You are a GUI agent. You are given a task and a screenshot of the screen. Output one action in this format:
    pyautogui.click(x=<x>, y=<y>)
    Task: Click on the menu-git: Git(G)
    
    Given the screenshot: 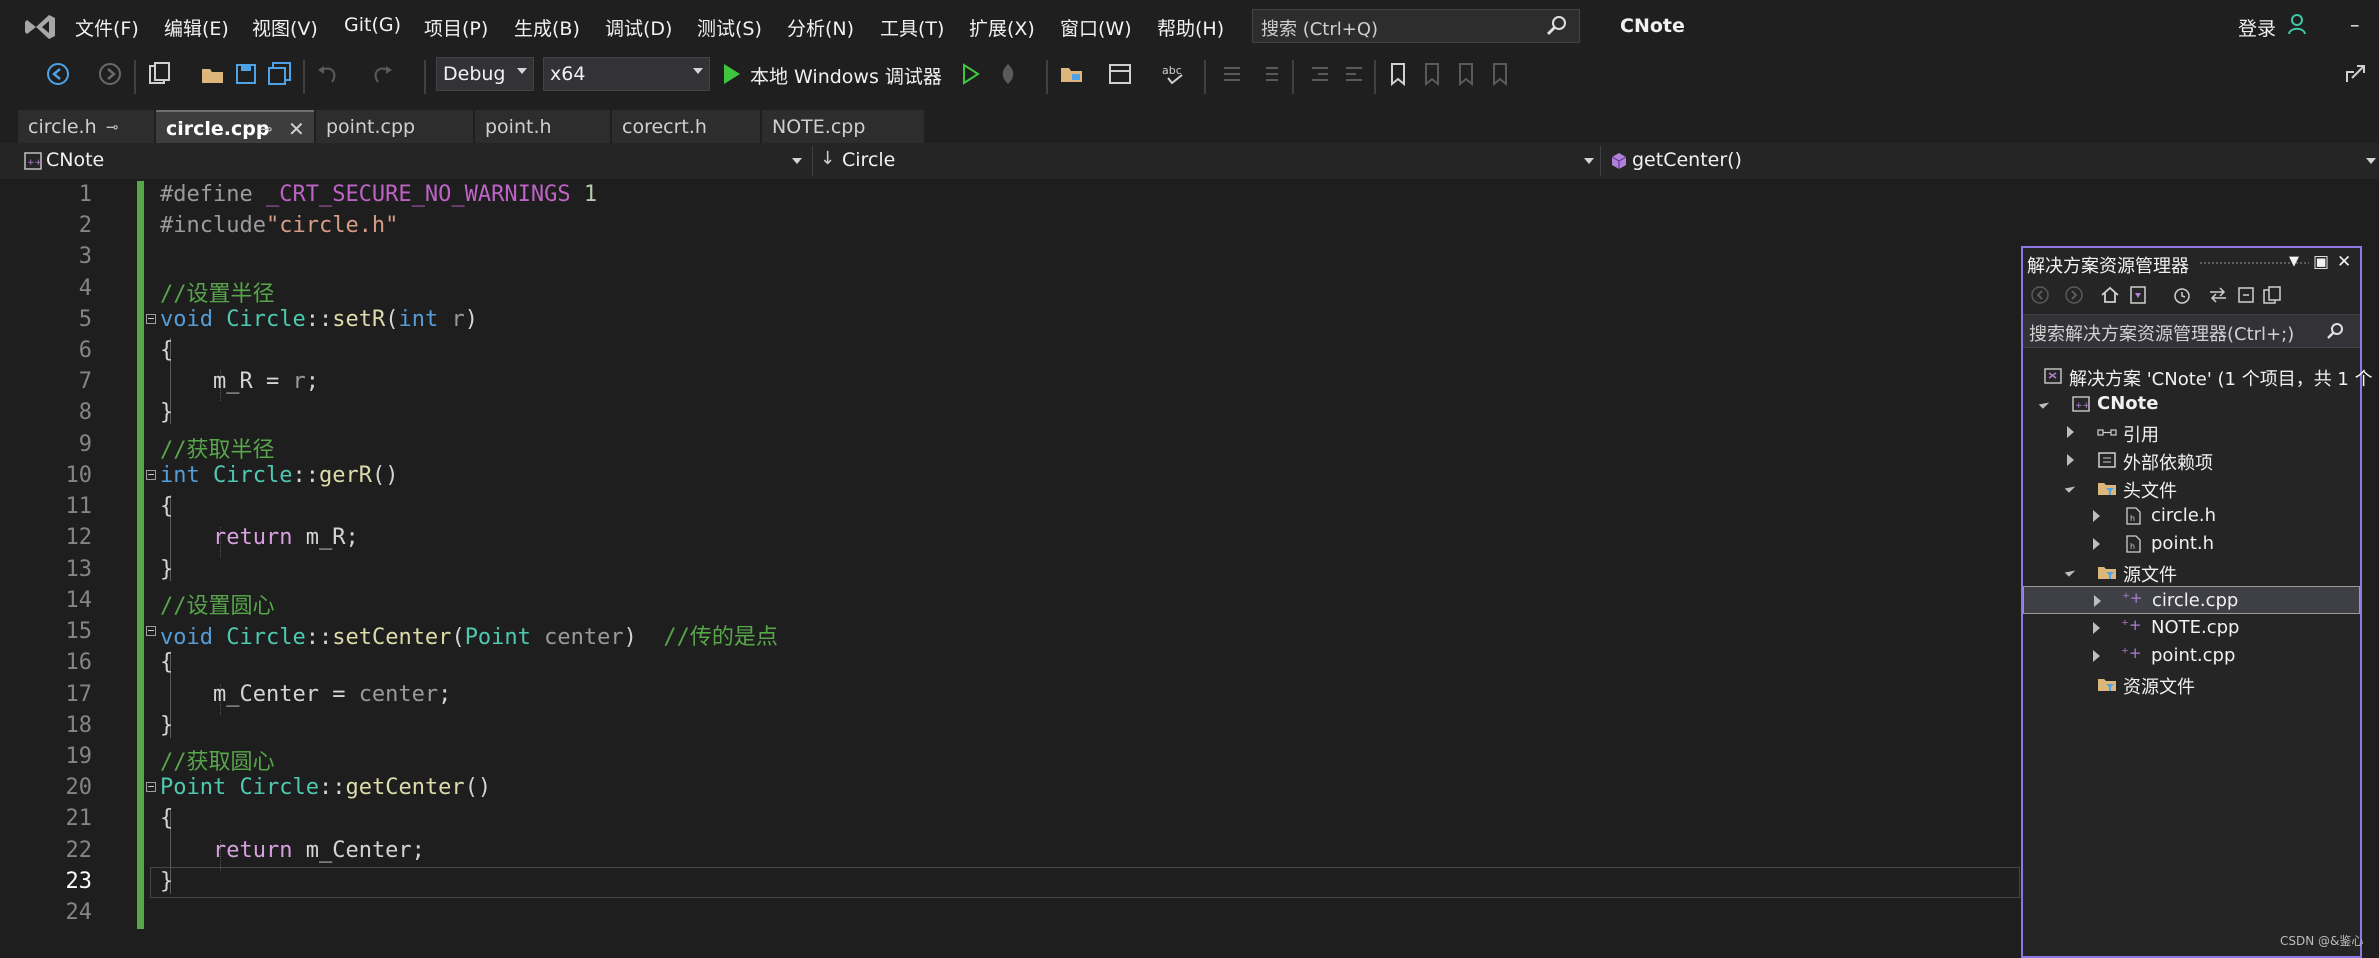 What is the action you would take?
    pyautogui.click(x=372, y=25)
    